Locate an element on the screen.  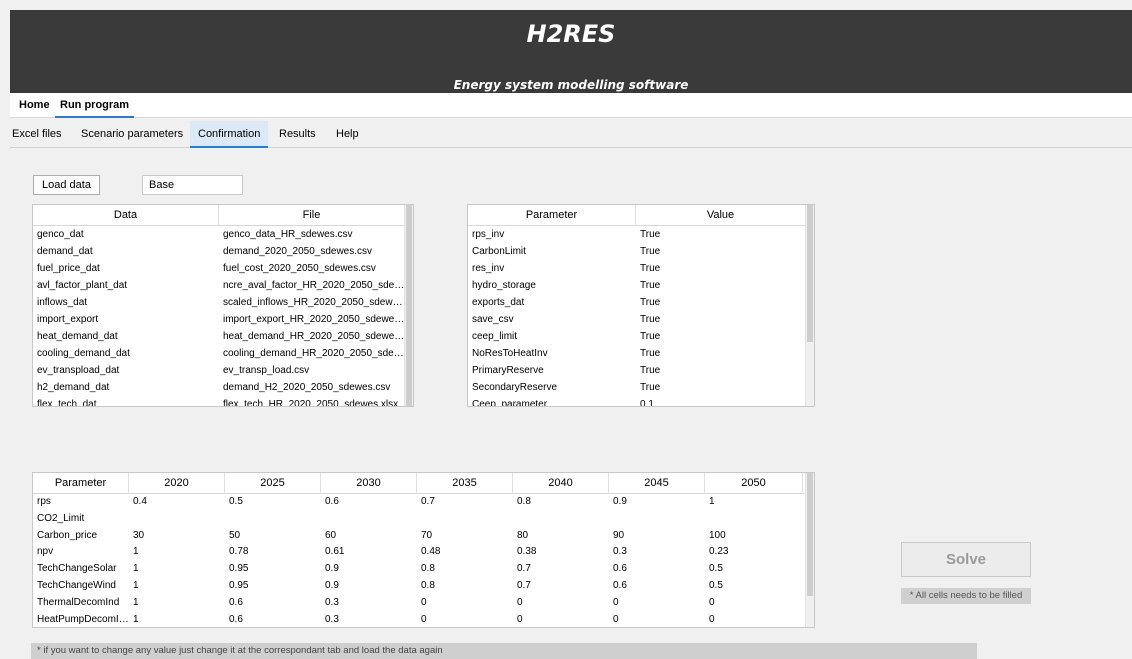
table-cell: fuel_cost_2020_2050_sdewes.csv is located at coordinates (312, 268).